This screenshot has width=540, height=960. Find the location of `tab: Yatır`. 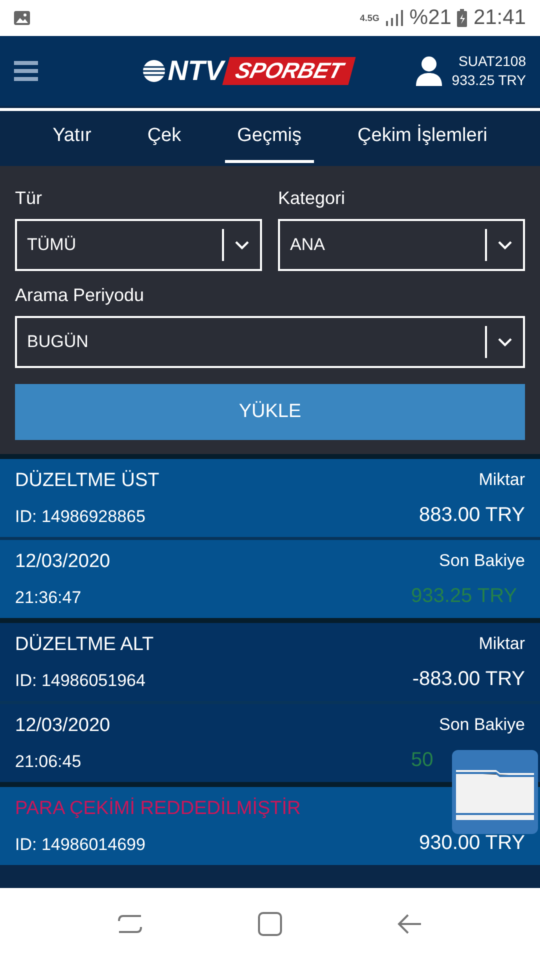

tab: Yatır is located at coordinates (72, 137).